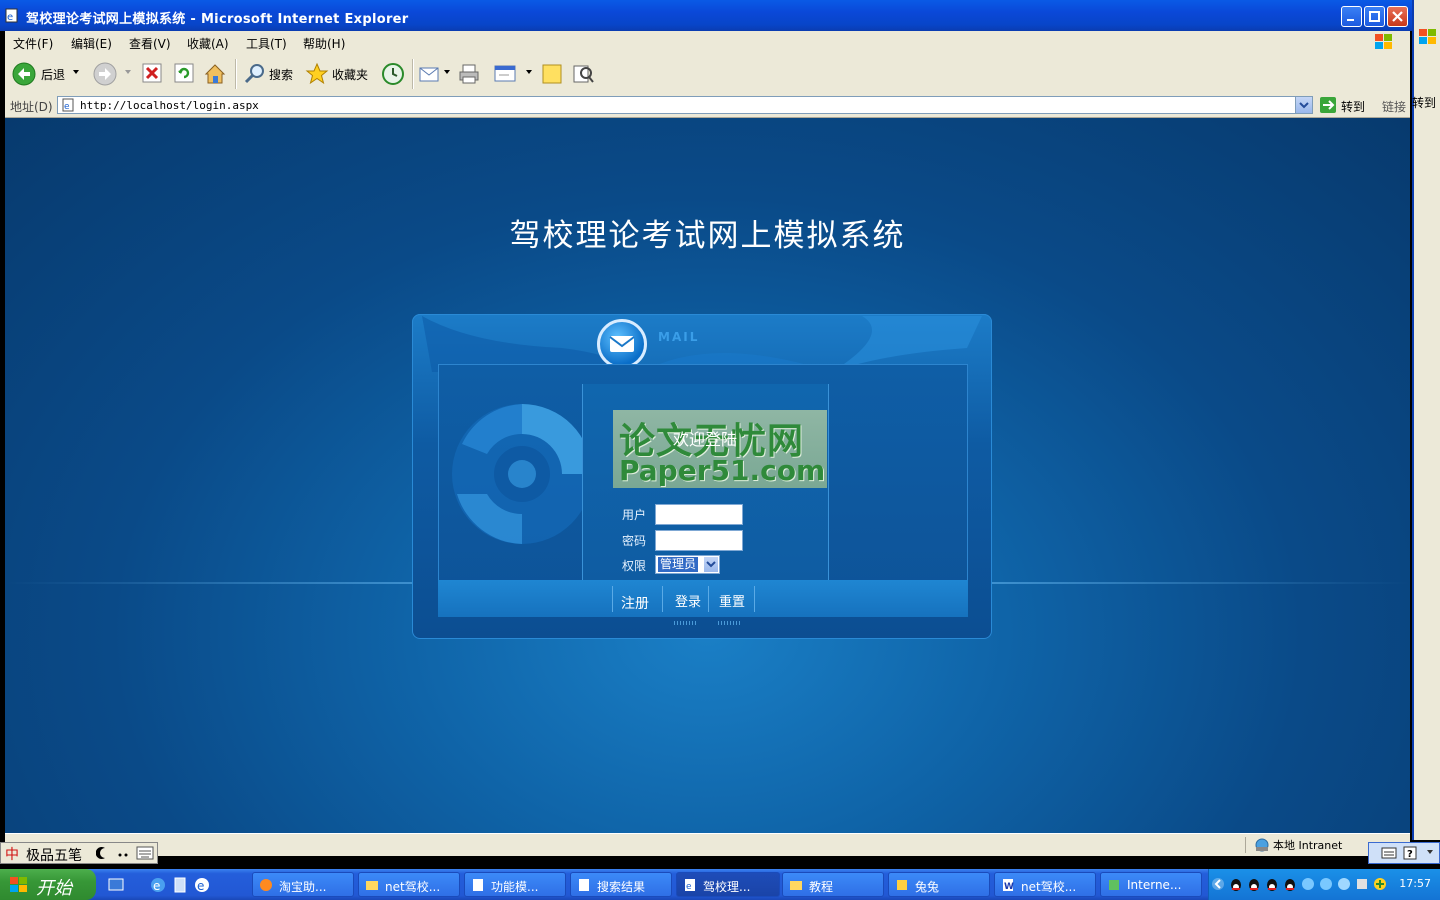 This screenshot has height=900, width=1440. Describe the element at coordinates (1351, 16) in the screenshot. I see `minimize-button` at that location.